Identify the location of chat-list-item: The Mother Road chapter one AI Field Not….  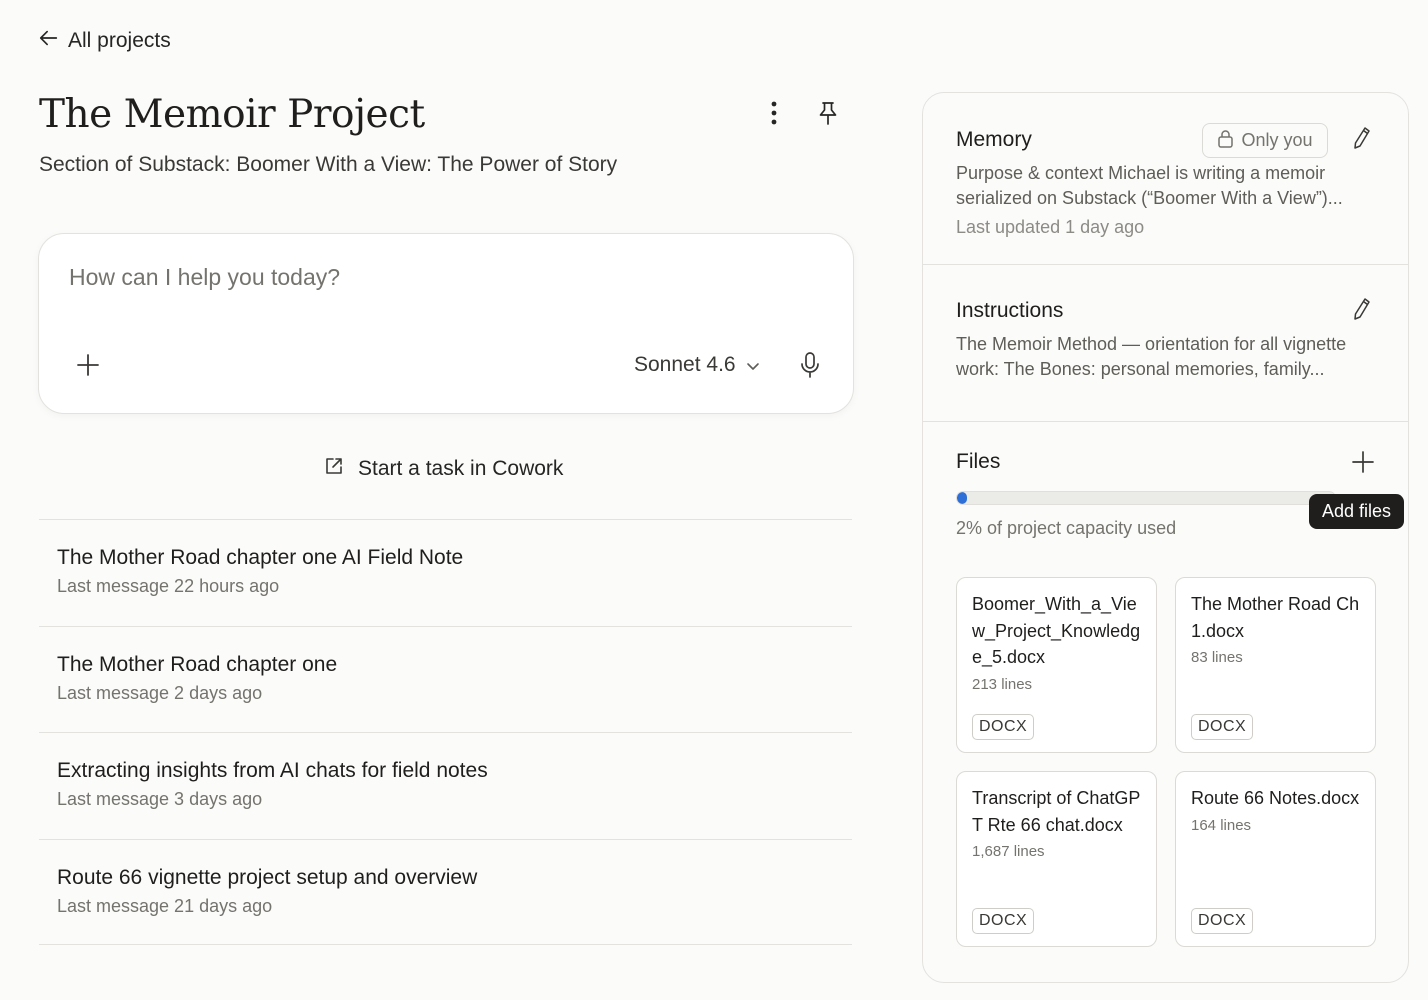
(445, 572).